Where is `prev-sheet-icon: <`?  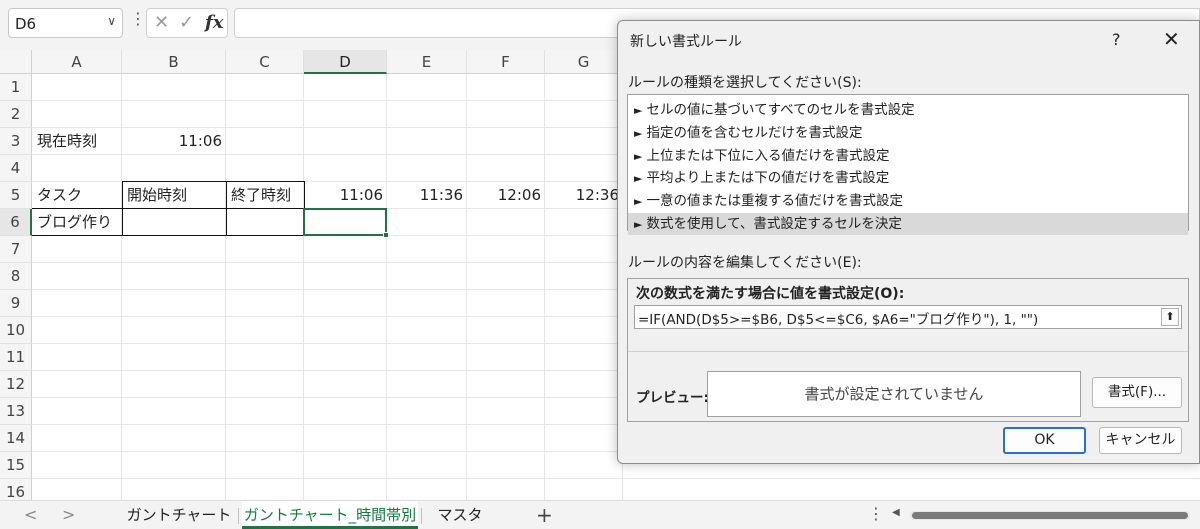
prev-sheet-icon: < is located at coordinates (30, 514).